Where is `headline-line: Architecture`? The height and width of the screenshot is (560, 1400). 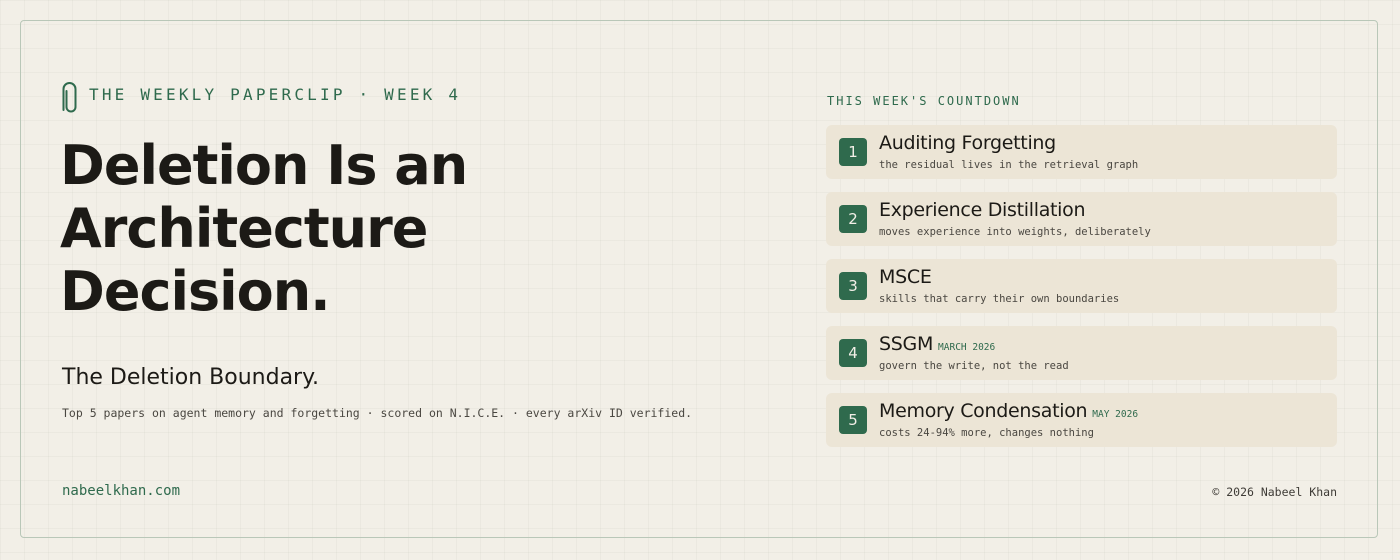
headline-line: Architecture is located at coordinates (244, 228).